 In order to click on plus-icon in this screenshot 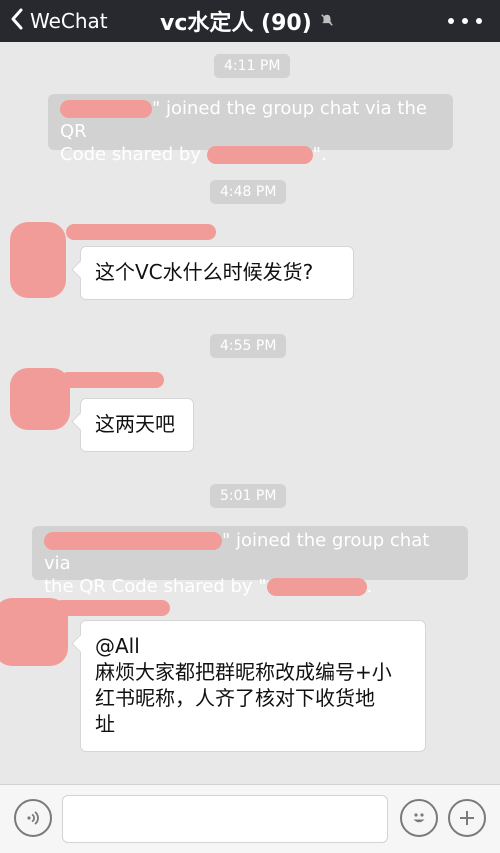, I will do `click(467, 818)`.